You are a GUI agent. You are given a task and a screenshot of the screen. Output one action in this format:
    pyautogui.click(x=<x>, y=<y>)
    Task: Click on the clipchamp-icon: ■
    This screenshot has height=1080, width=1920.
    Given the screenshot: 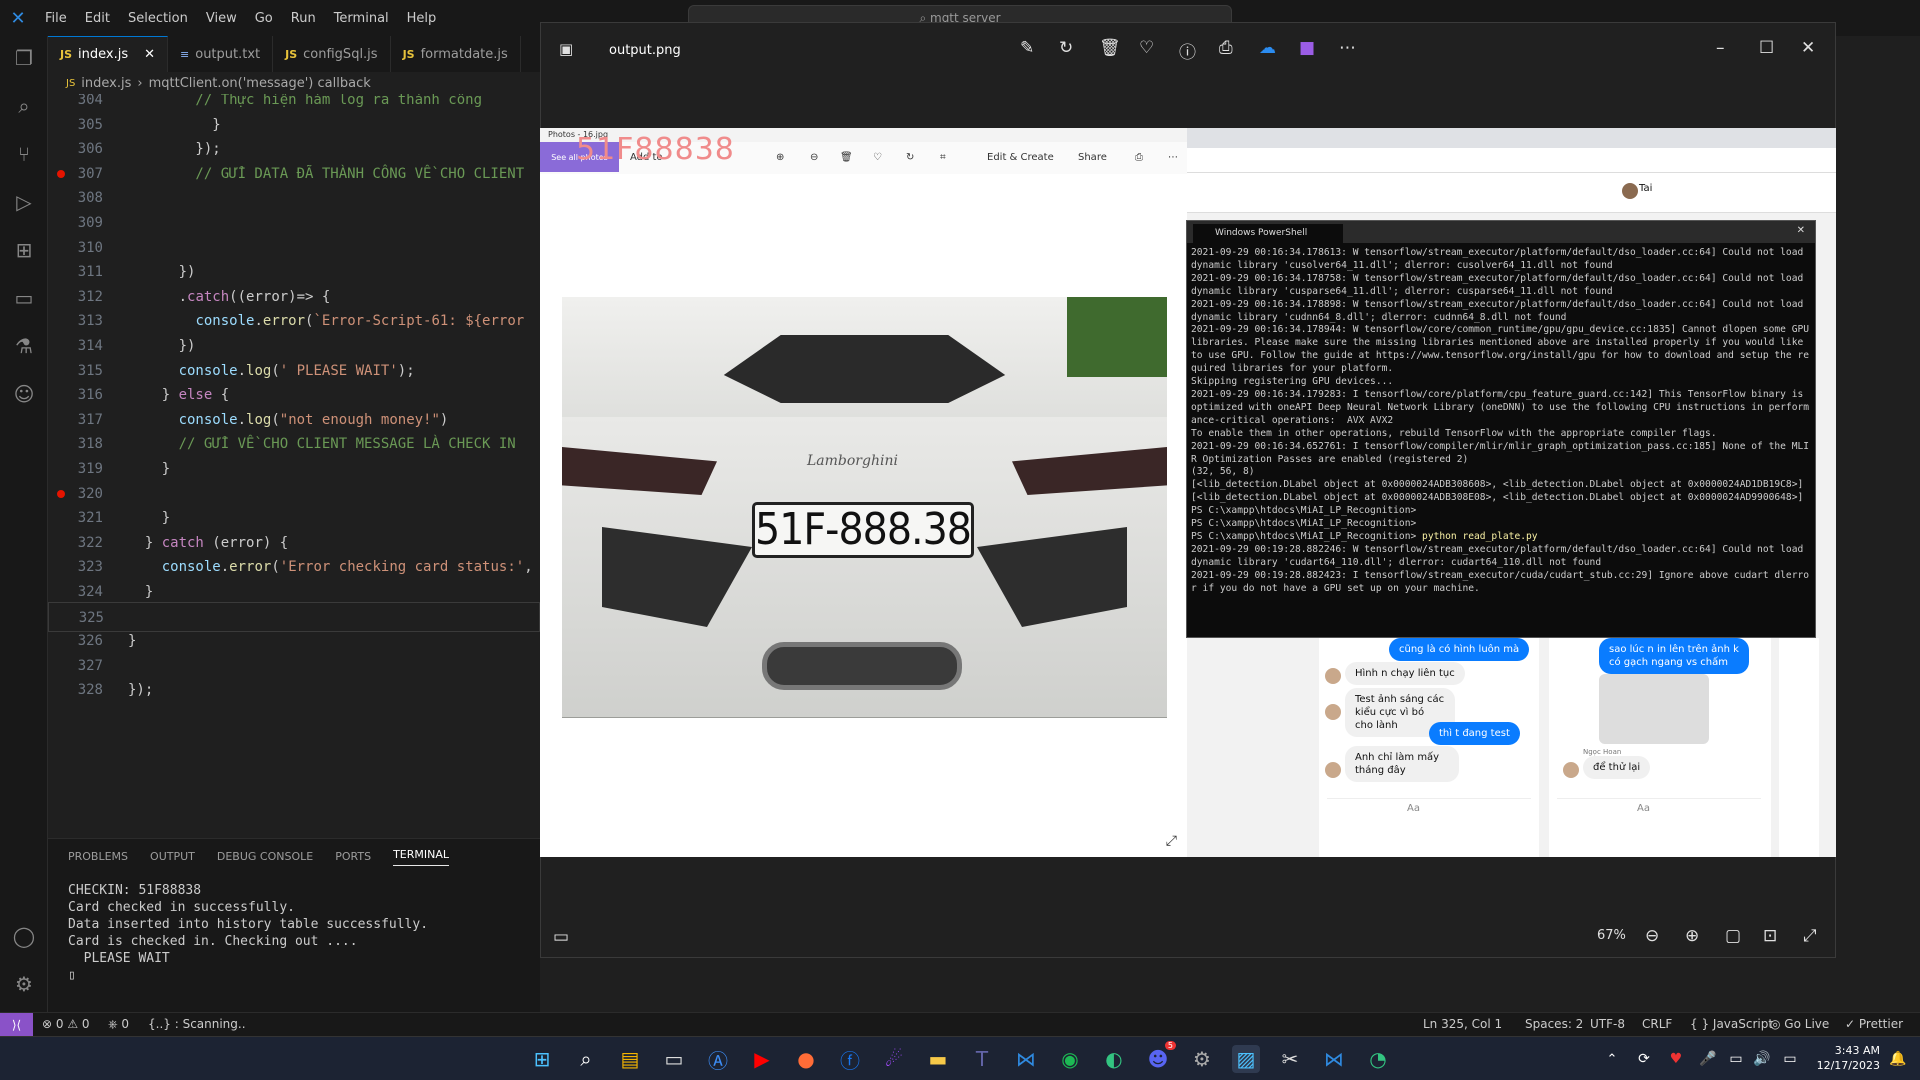 What is the action you would take?
    pyautogui.click(x=1307, y=48)
    